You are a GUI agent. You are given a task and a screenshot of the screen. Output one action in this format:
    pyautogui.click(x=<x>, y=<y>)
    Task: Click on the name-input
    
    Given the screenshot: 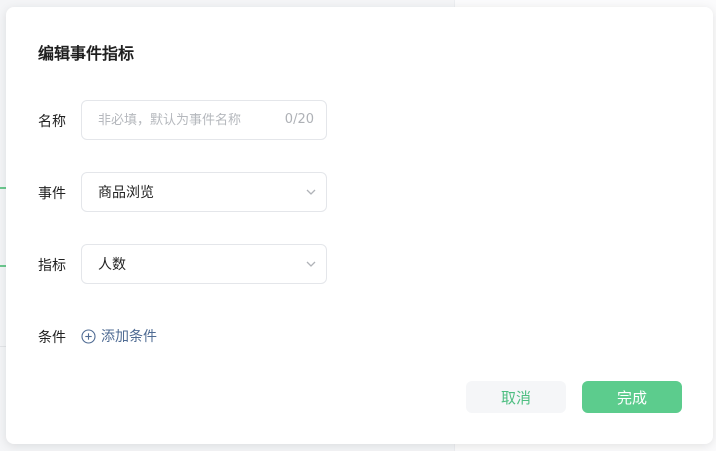 What is the action you would take?
    pyautogui.click(x=177, y=120)
    